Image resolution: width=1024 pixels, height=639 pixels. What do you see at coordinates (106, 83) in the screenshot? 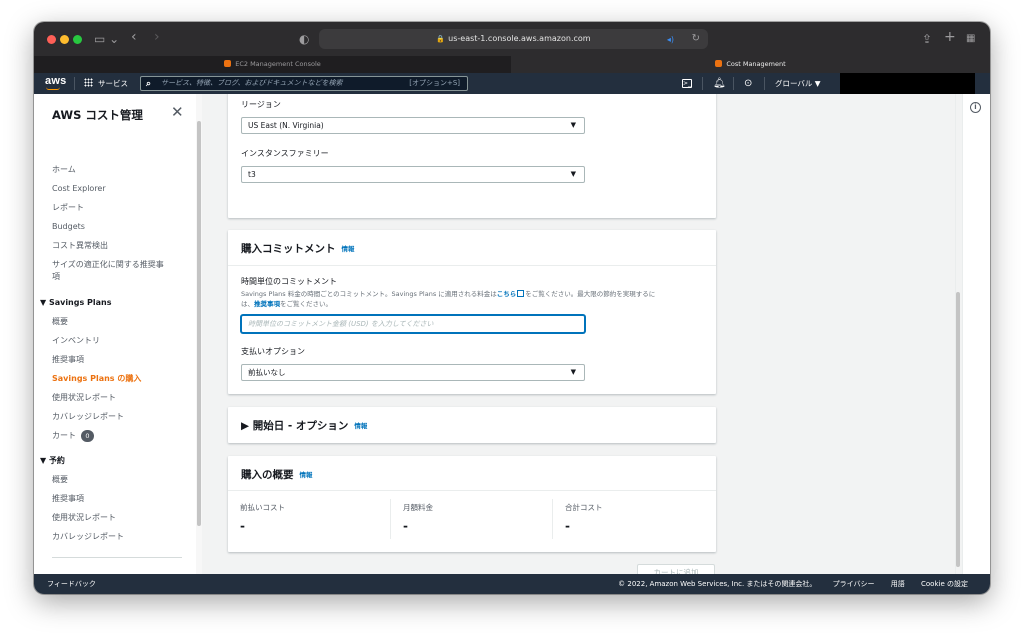
I see `services-menu: サービス` at bounding box center [106, 83].